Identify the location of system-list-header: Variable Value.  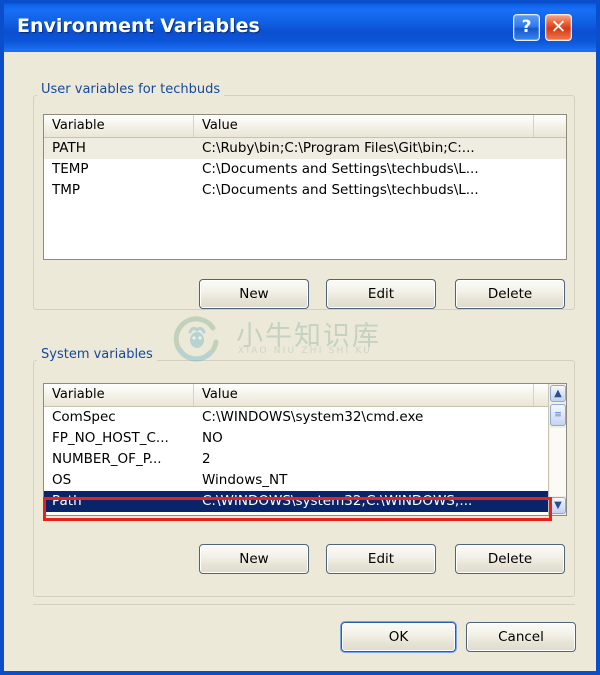
(305, 395).